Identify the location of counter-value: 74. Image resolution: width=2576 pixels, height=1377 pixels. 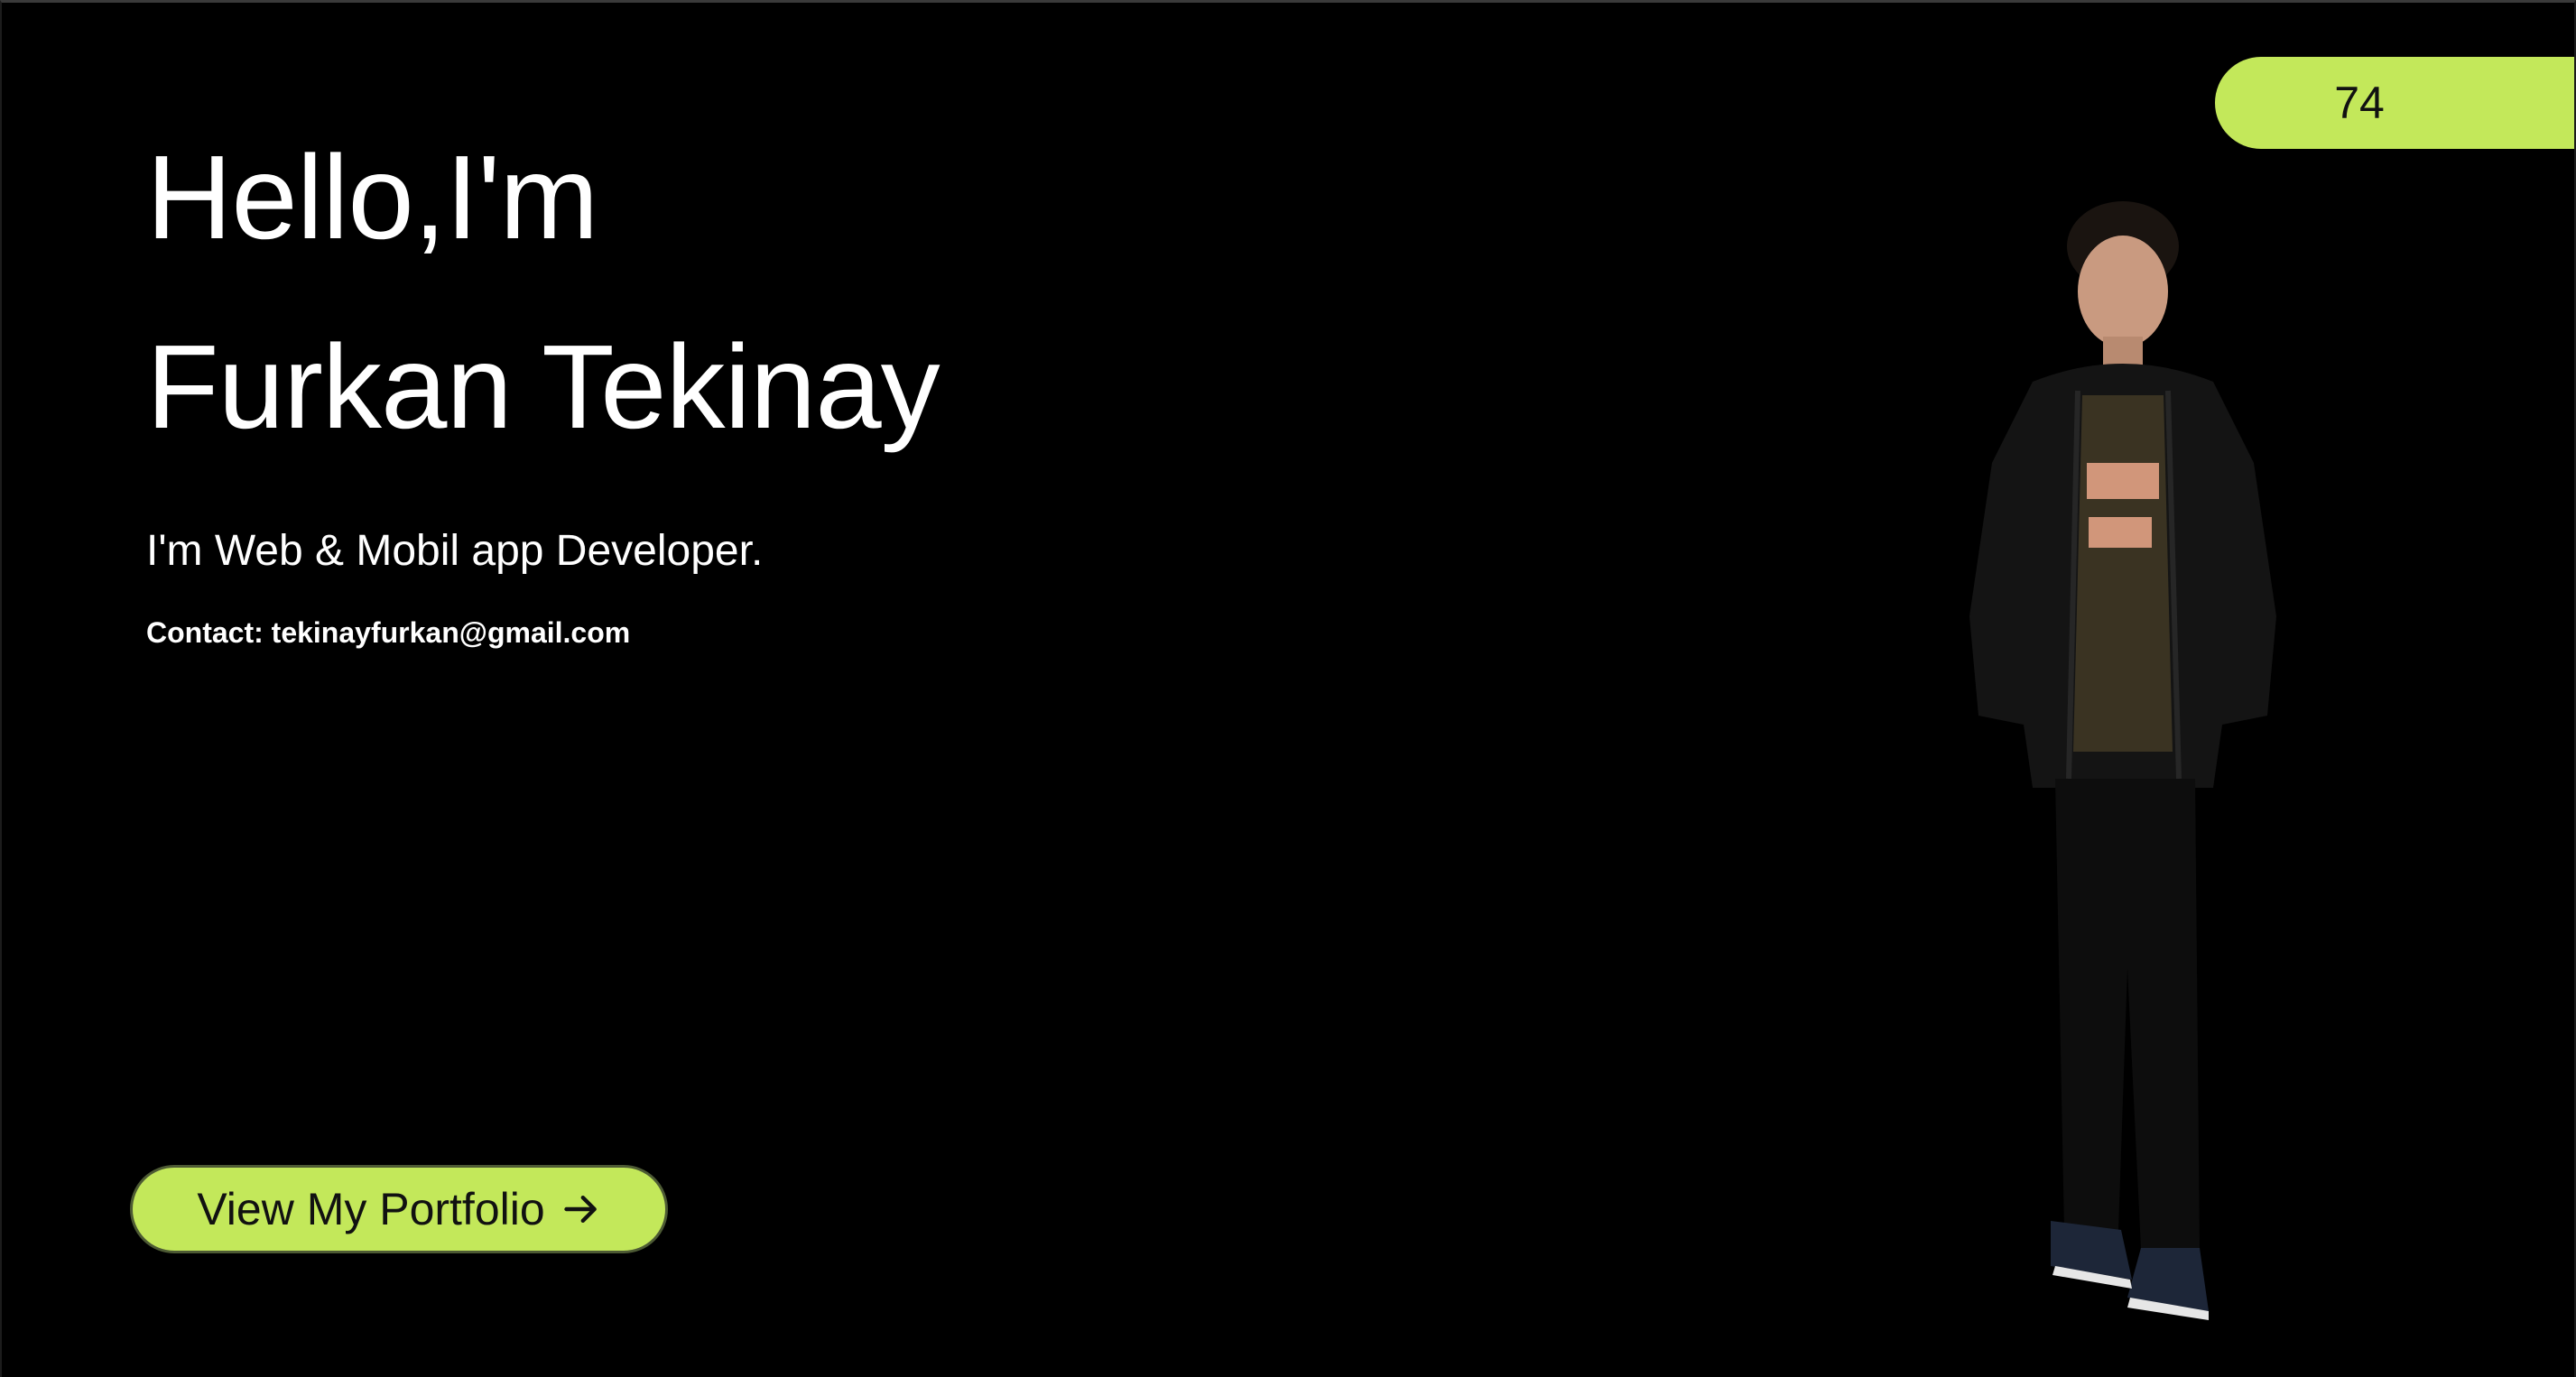
(2359, 103).